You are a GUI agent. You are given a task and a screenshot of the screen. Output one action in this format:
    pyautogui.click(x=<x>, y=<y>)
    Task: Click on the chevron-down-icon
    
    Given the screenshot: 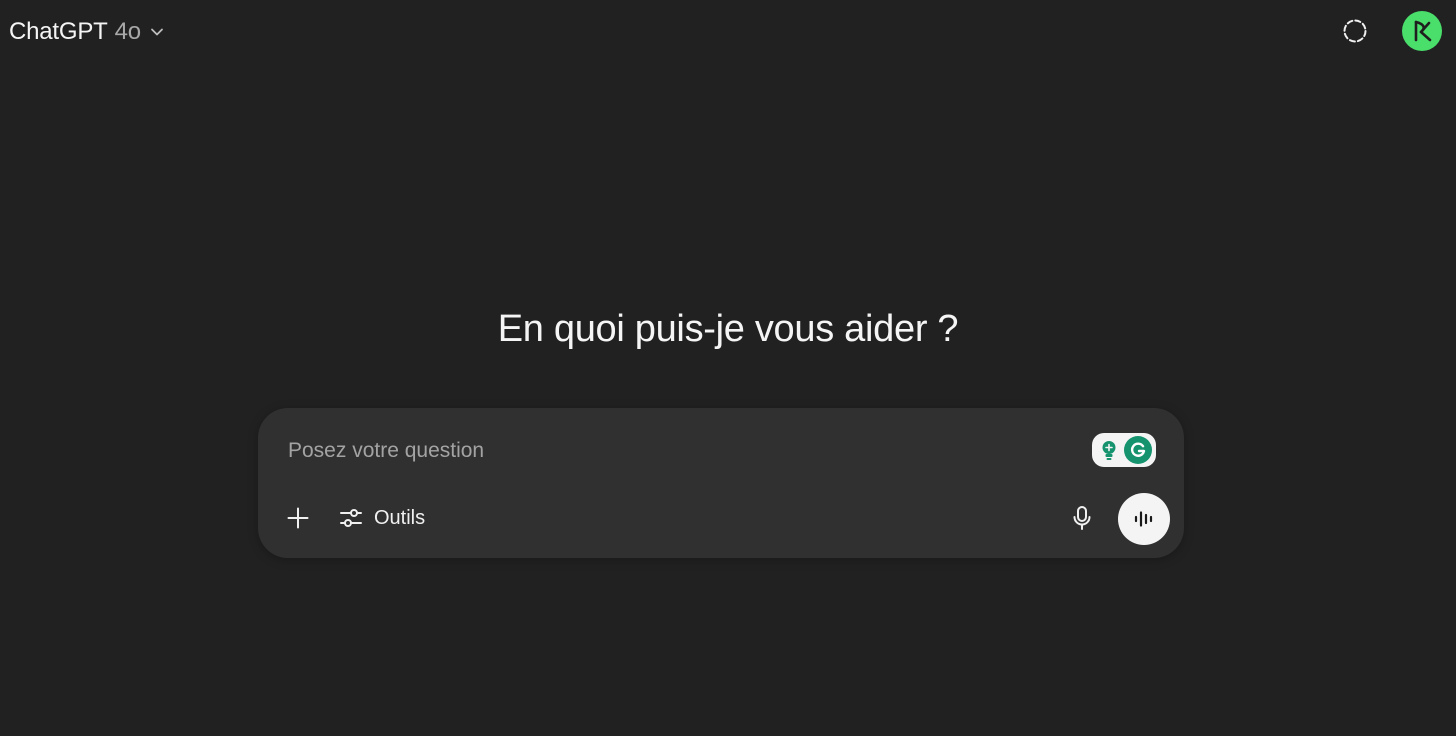 What is the action you would take?
    pyautogui.click(x=157, y=32)
    